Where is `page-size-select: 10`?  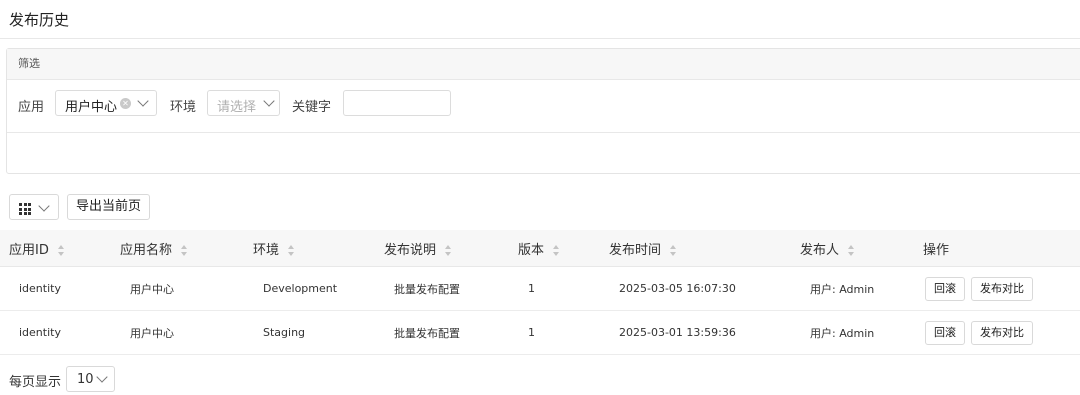 page-size-select: 10 is located at coordinates (90, 379).